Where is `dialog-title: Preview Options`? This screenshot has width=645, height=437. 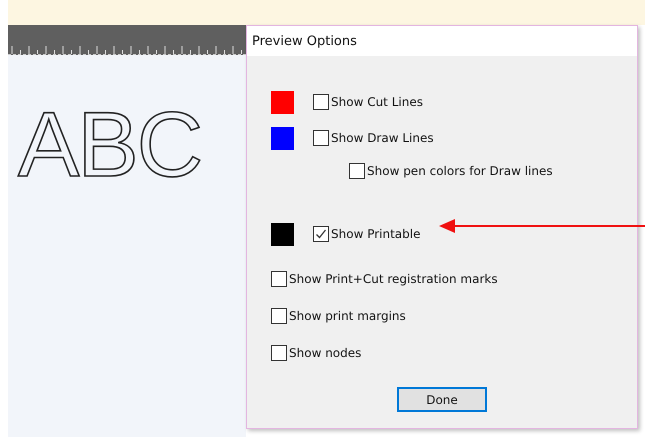
dialog-title: Preview Options is located at coordinates (442, 41).